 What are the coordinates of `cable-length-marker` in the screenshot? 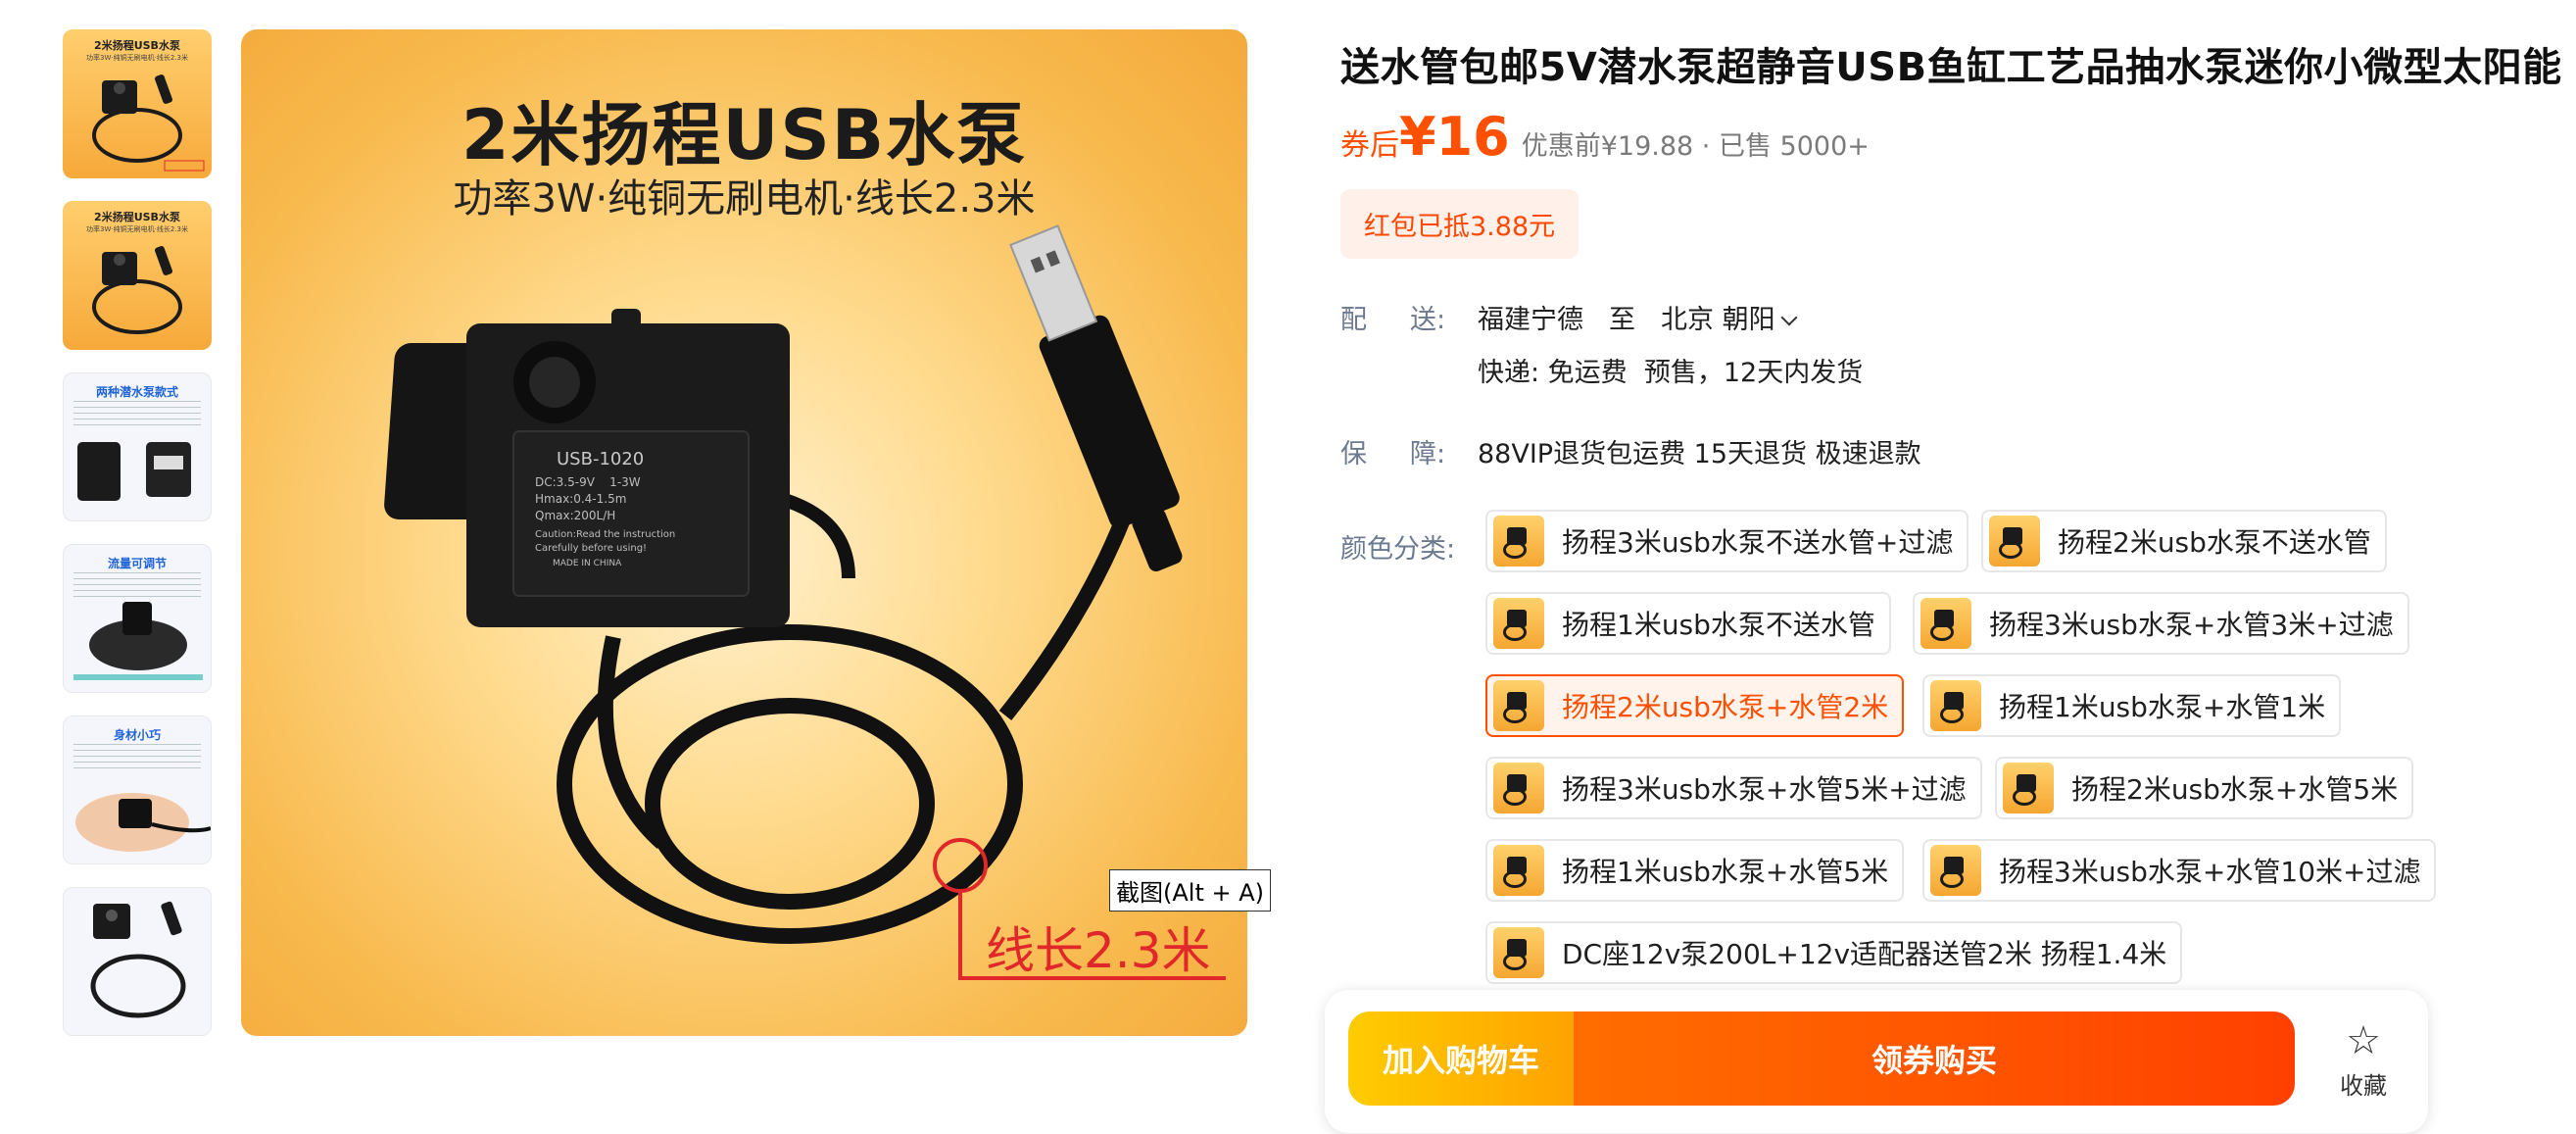 It's located at (1079, 909).